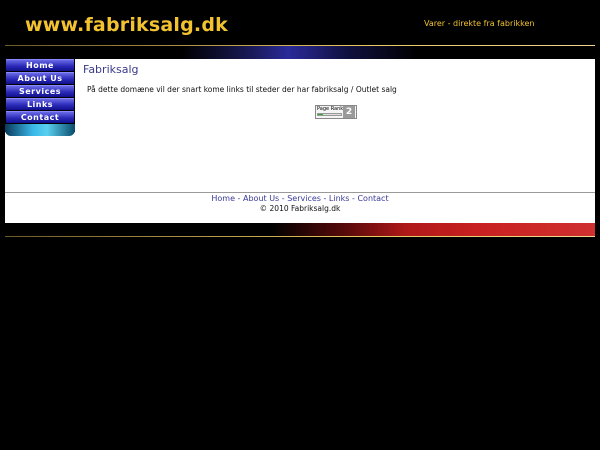 Image resolution: width=600 pixels, height=450 pixels. What do you see at coordinates (300, 236) in the screenshot?
I see `bottom-divider` at bounding box center [300, 236].